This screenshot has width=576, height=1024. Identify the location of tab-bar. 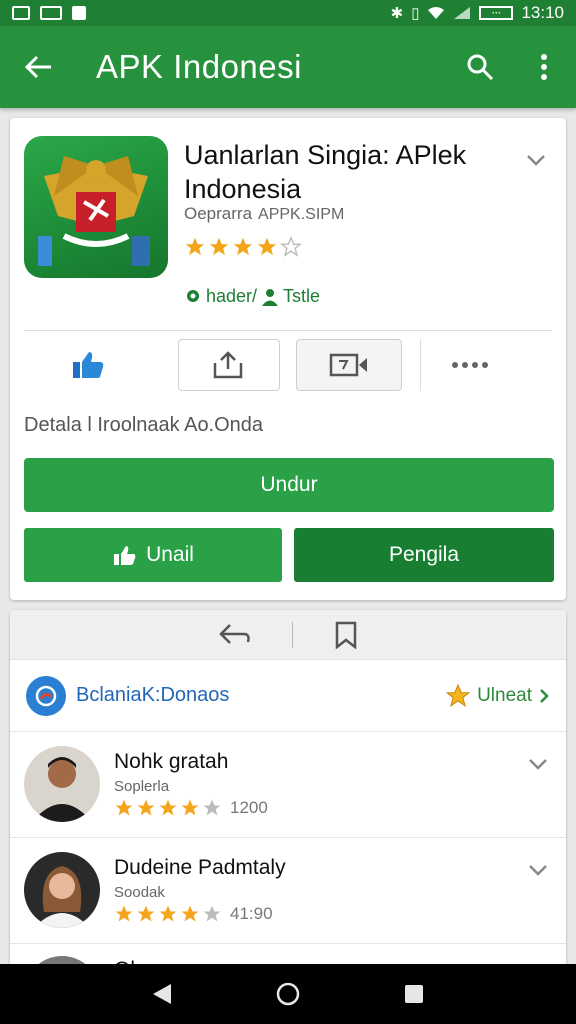
(288, 635).